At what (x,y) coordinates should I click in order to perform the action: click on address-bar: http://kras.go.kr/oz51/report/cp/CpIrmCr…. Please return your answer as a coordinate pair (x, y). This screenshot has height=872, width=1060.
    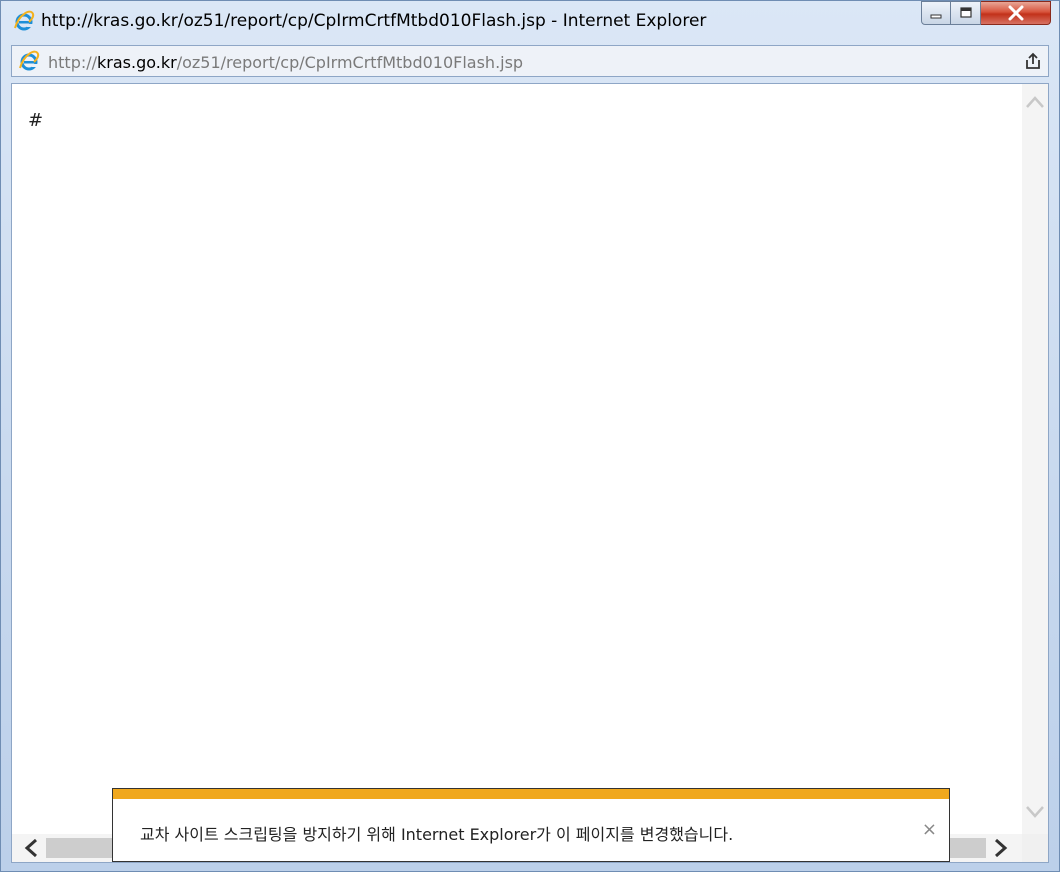
    Looking at the image, I should click on (530, 61).